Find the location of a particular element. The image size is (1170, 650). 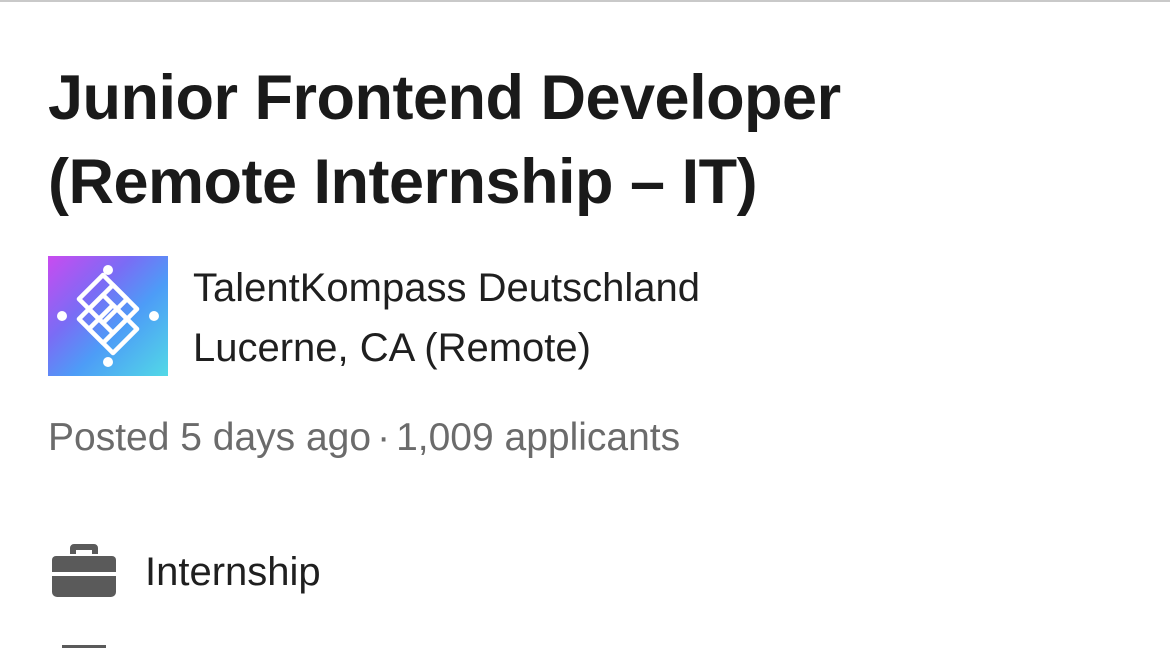

applicant-count: 1,009 applicants is located at coordinates (538, 437).